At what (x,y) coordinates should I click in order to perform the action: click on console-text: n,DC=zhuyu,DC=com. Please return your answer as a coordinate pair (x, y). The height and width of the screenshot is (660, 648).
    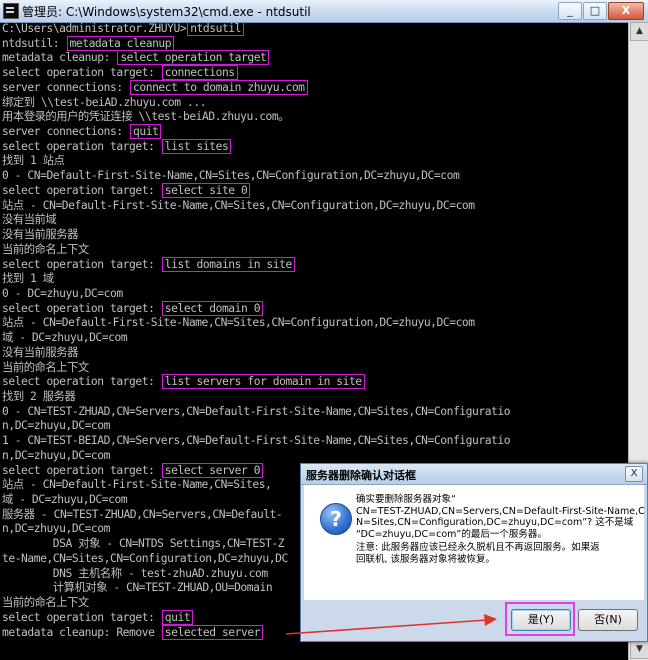
    Looking at the image, I should click on (56, 426).